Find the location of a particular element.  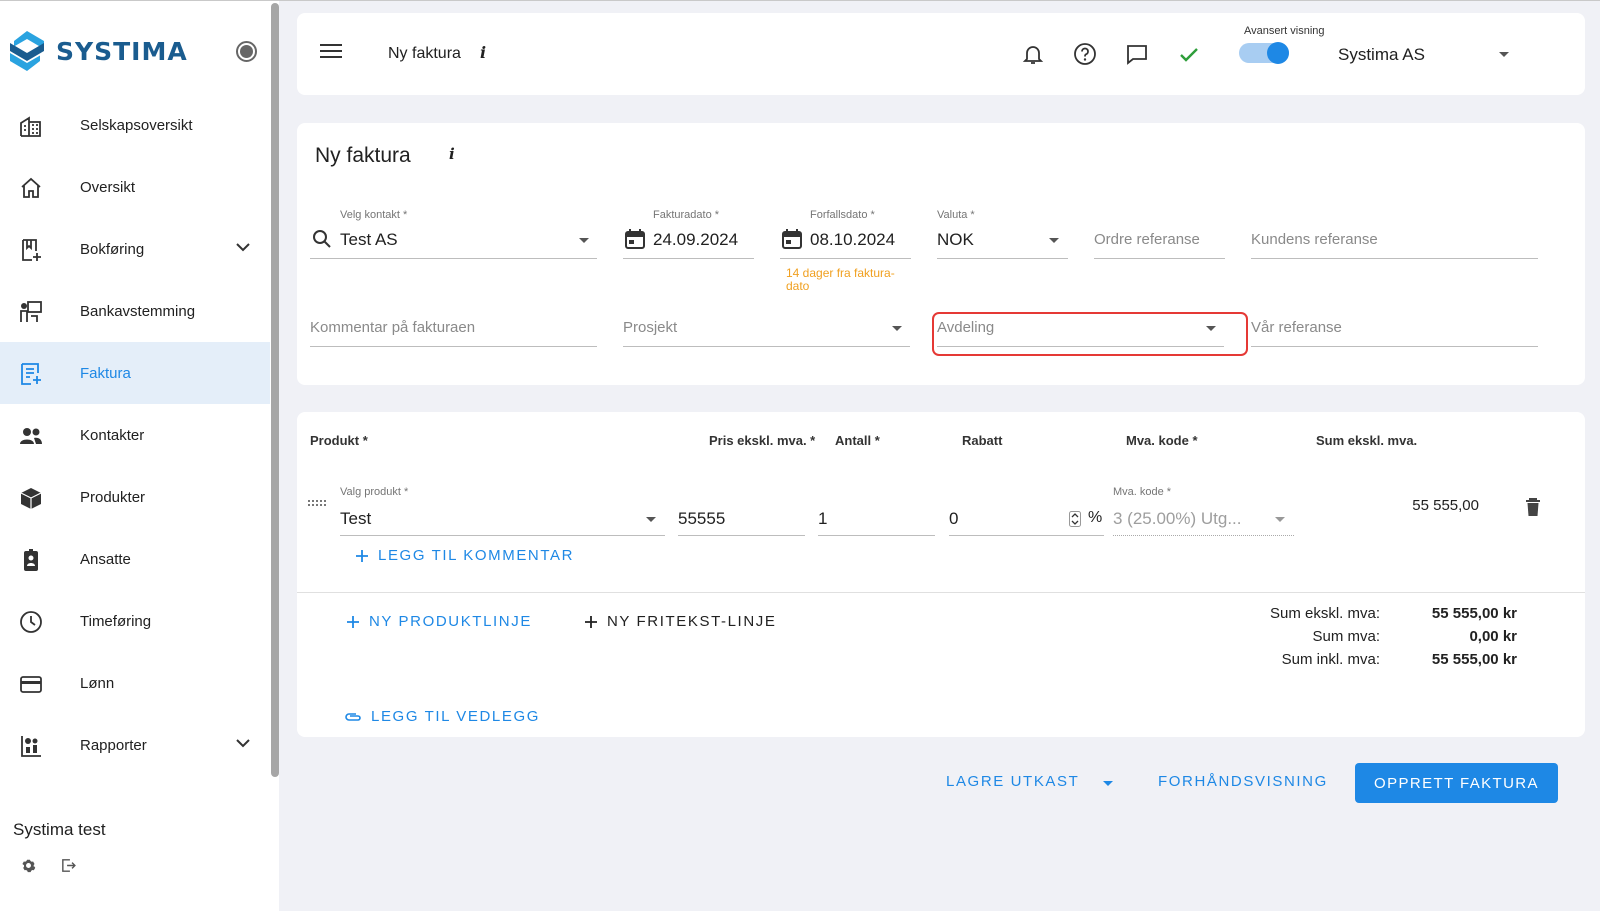

add-attachment-label: LEGG TIL VEDLEGG is located at coordinates (455, 716).